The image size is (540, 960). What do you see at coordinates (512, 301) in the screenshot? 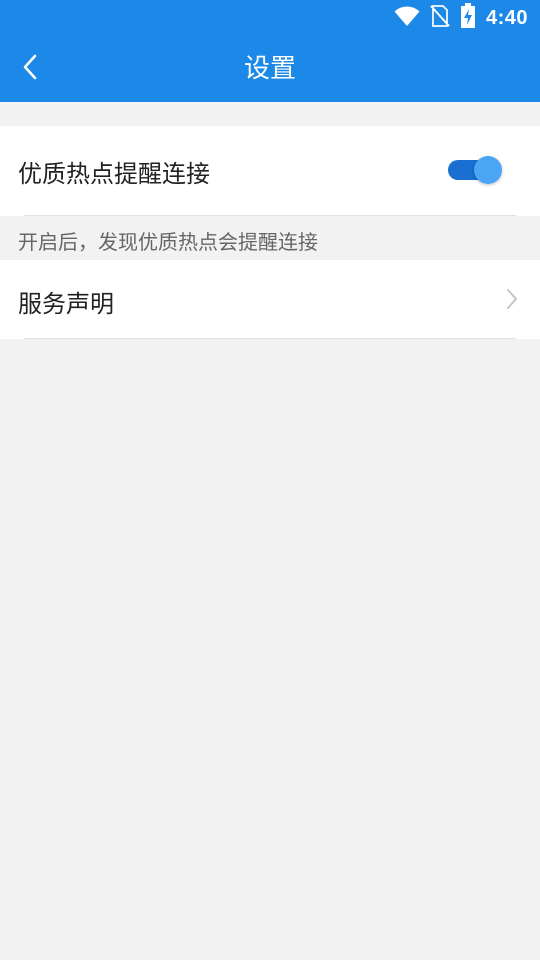
I see `chevron-right-icon` at bounding box center [512, 301].